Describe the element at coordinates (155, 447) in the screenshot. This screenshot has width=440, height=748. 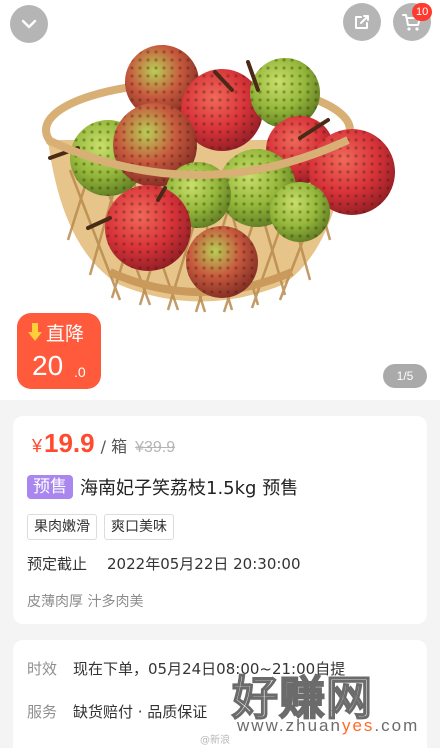
I see `original-price: ¥39.9` at that location.